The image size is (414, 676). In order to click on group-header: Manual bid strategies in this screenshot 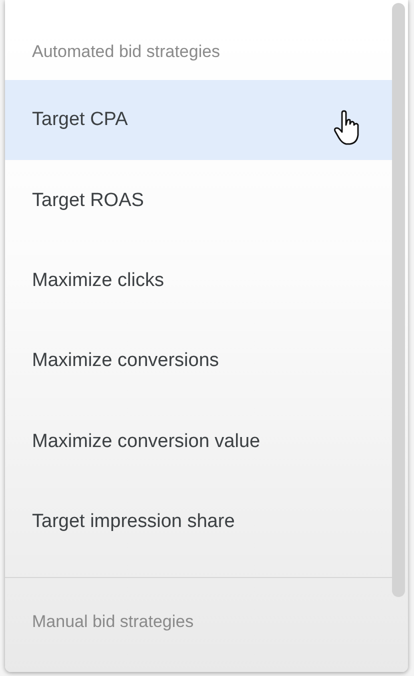, I will do `click(113, 622)`.